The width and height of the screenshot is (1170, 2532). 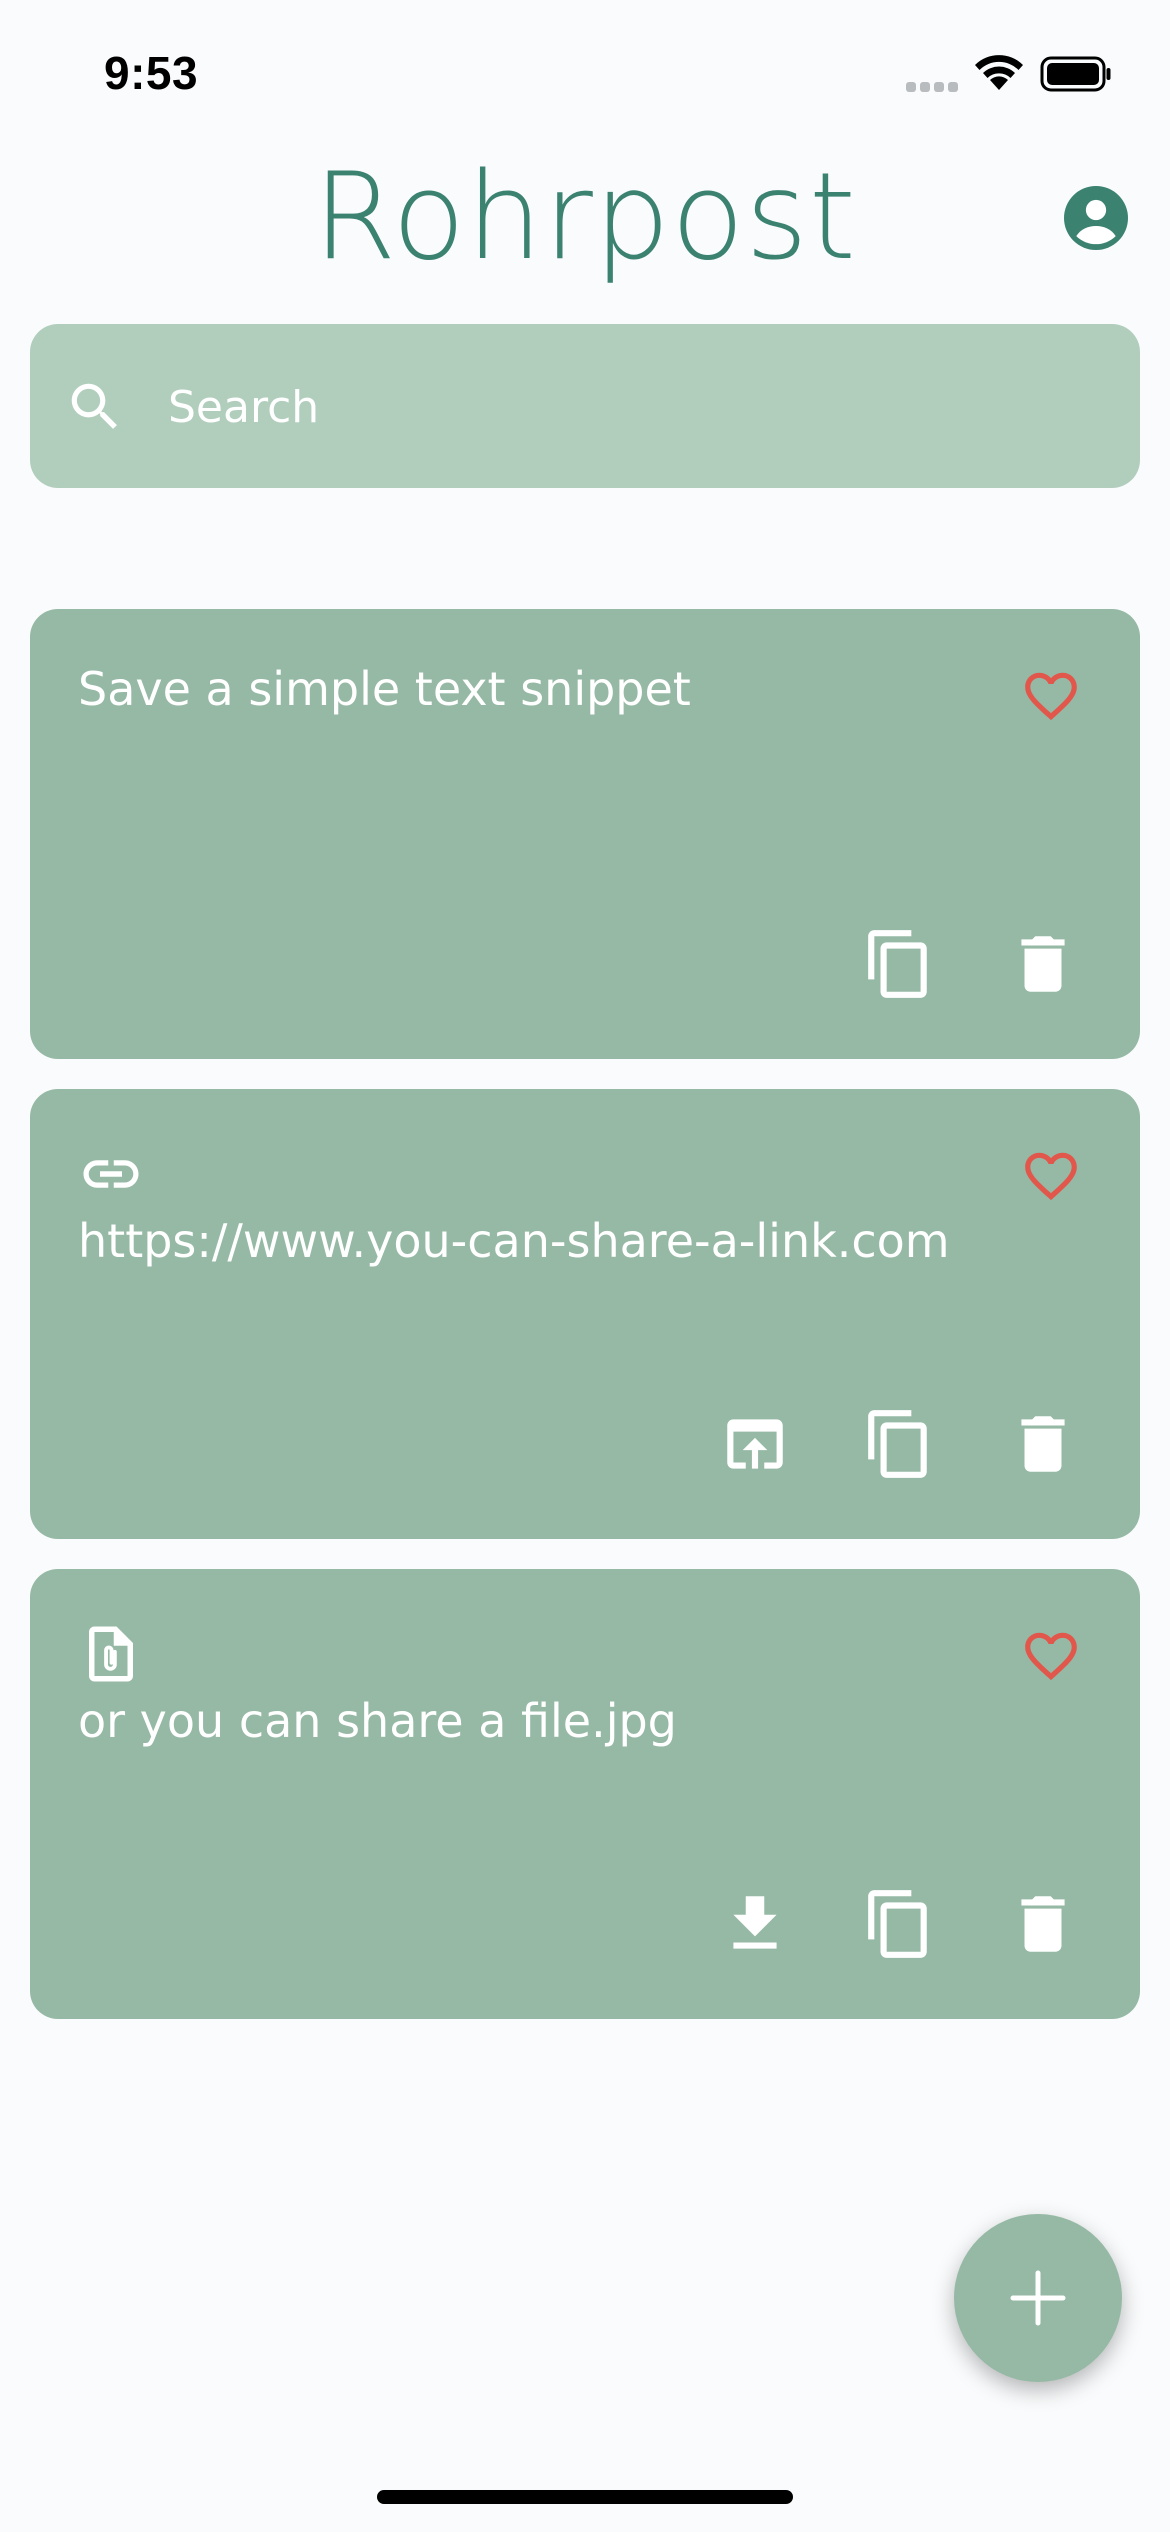 What do you see at coordinates (377, 1721) in the screenshot?
I see `clip-content: or you can share a file.jpg` at bounding box center [377, 1721].